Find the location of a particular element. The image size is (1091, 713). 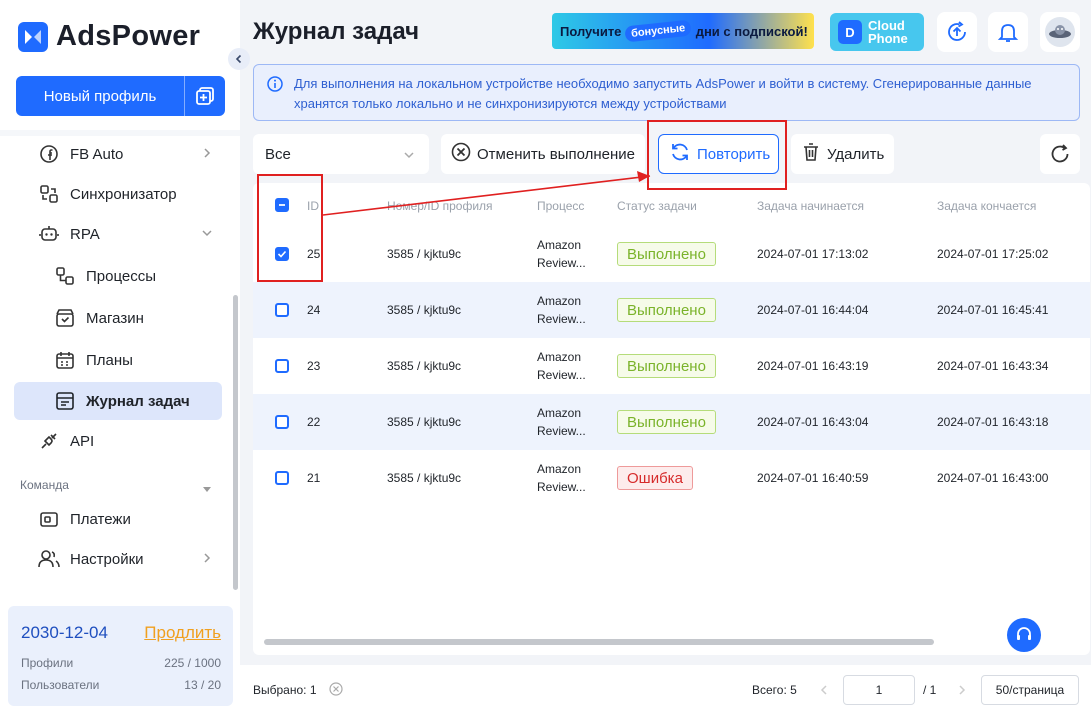

chevron-left-icon is located at coordinates (238, 59).